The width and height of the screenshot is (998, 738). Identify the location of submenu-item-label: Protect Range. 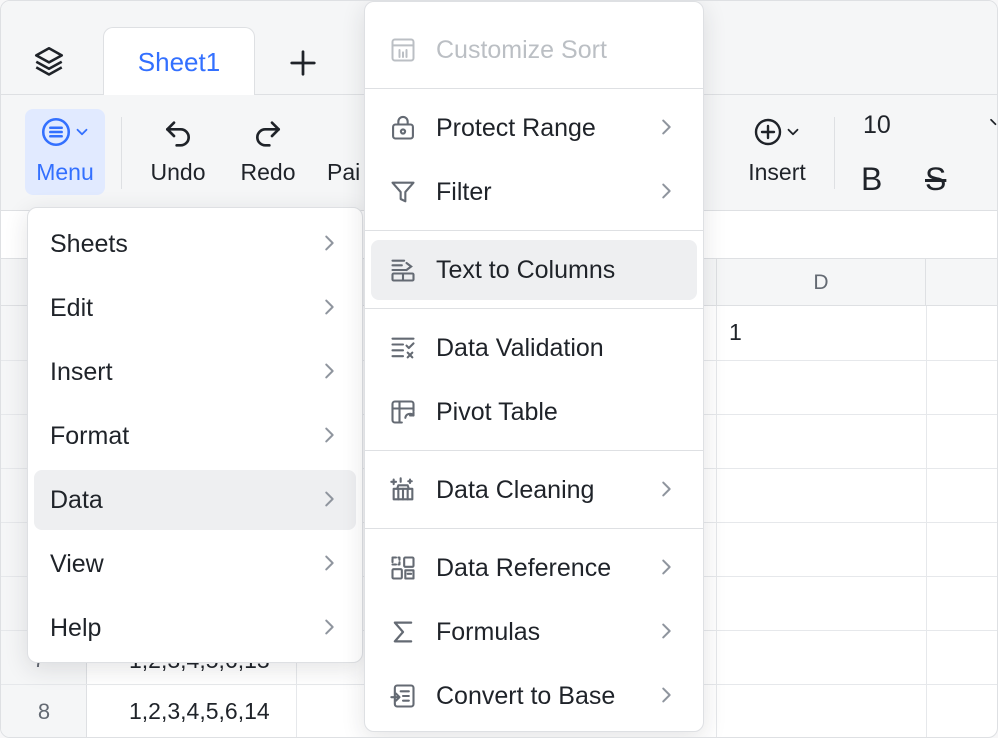
(516, 127).